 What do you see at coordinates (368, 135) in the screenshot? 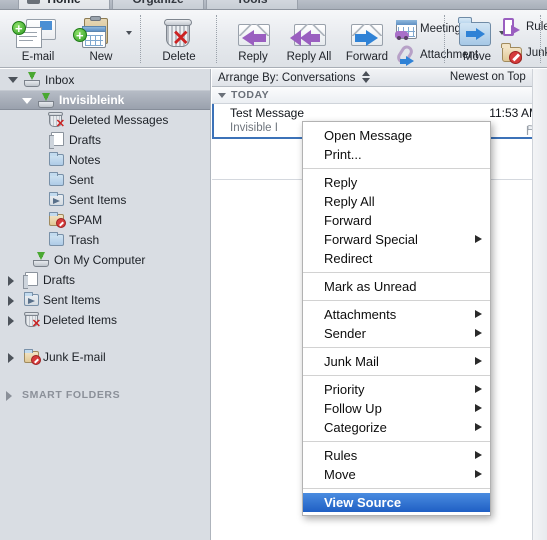
I see `menu-item-label: Open Message` at bounding box center [368, 135].